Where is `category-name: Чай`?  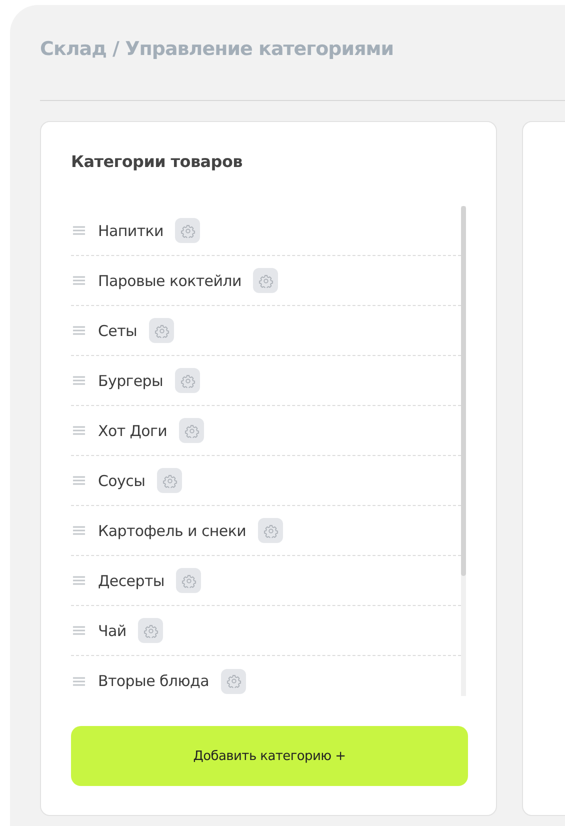 category-name: Чай is located at coordinates (112, 631).